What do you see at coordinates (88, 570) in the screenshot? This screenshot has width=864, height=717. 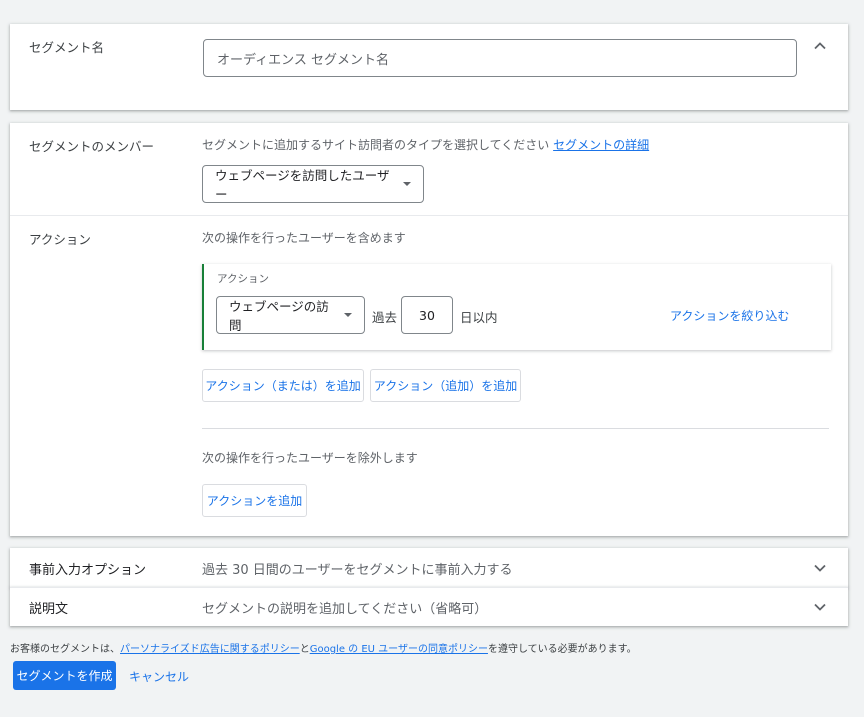 I see `prefill-label: 事前入力オプション` at bounding box center [88, 570].